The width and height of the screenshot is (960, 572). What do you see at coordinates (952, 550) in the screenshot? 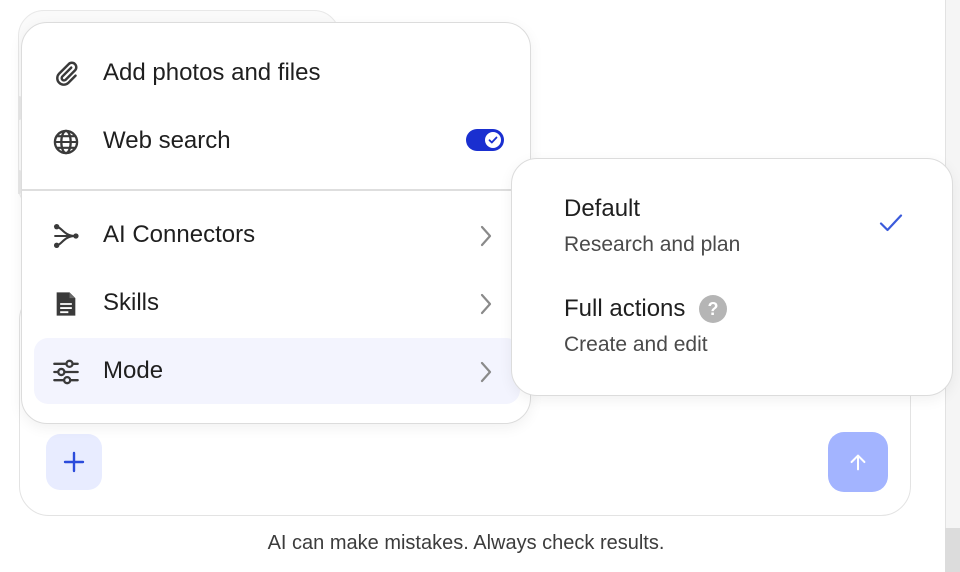
I see `scrollbar-corner` at bounding box center [952, 550].